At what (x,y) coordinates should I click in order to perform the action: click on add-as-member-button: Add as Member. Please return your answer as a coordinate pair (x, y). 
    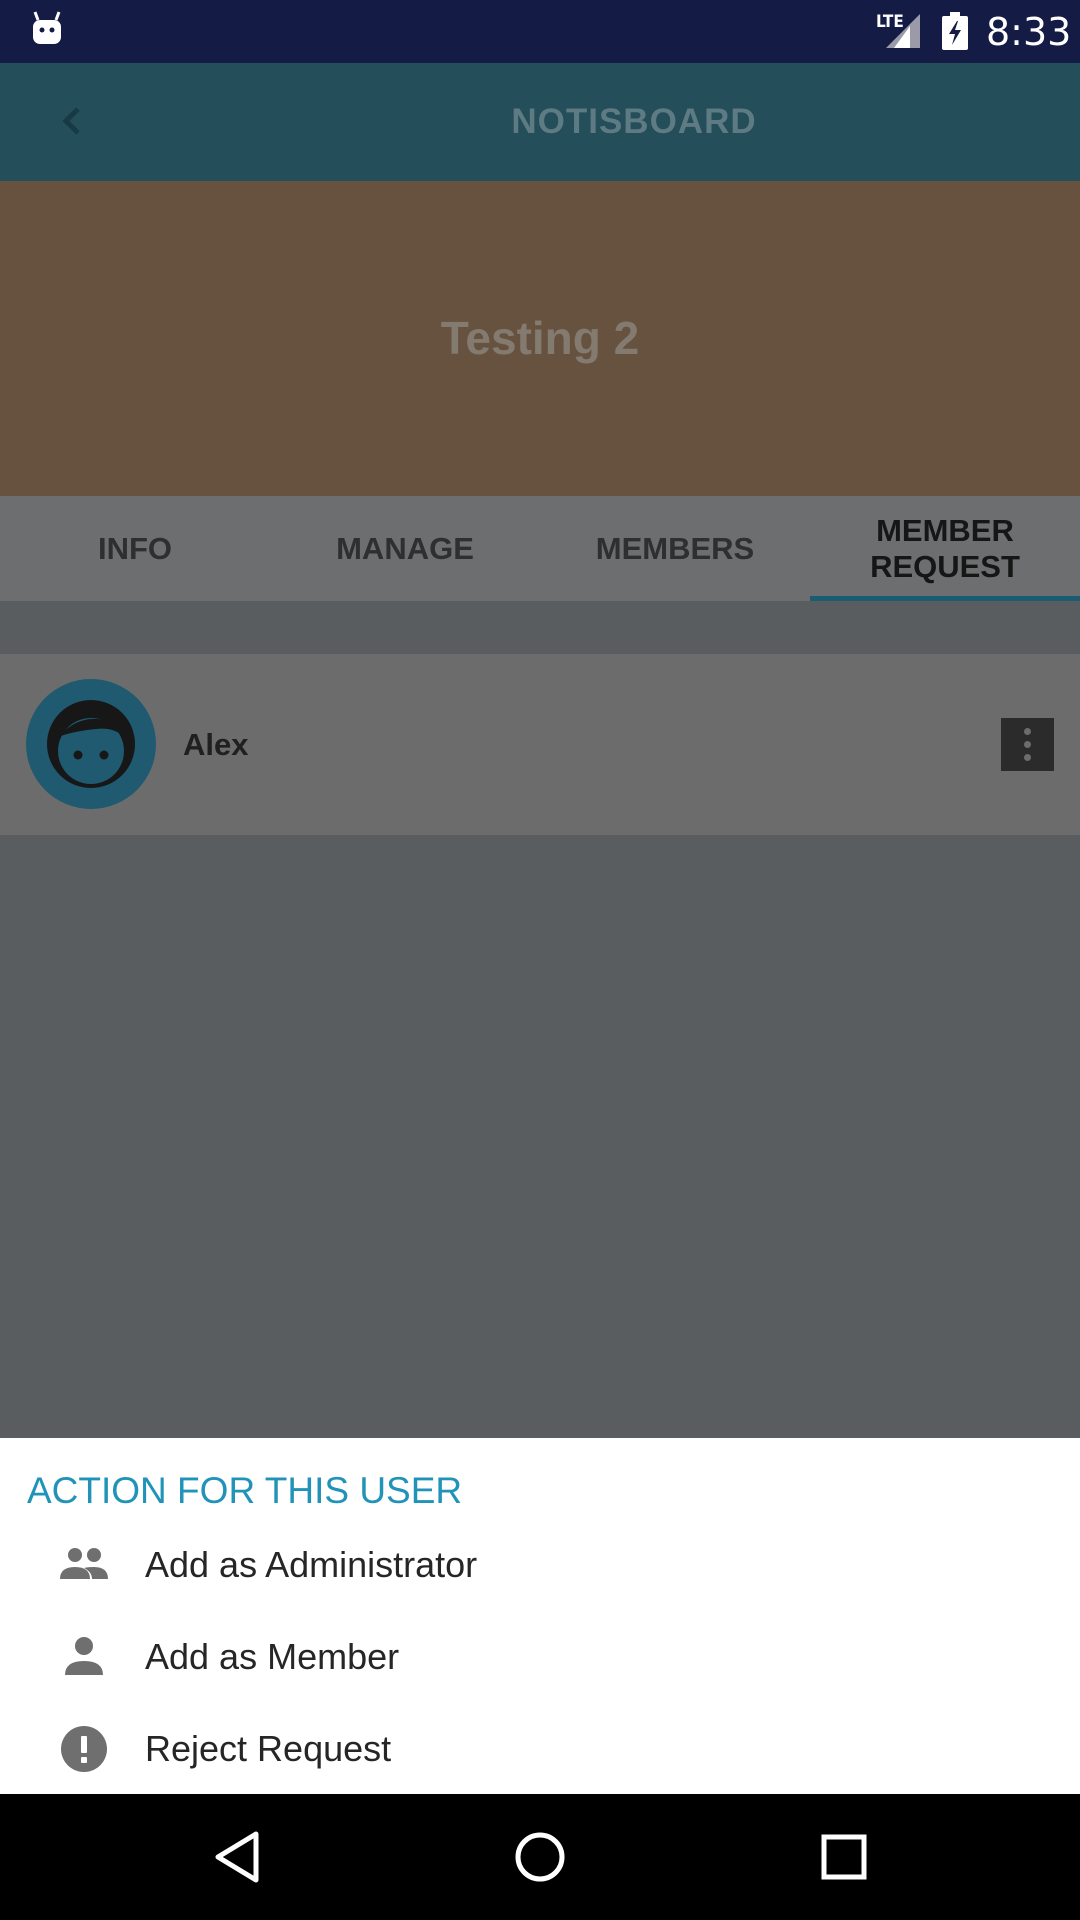
    Looking at the image, I should click on (540, 1657).